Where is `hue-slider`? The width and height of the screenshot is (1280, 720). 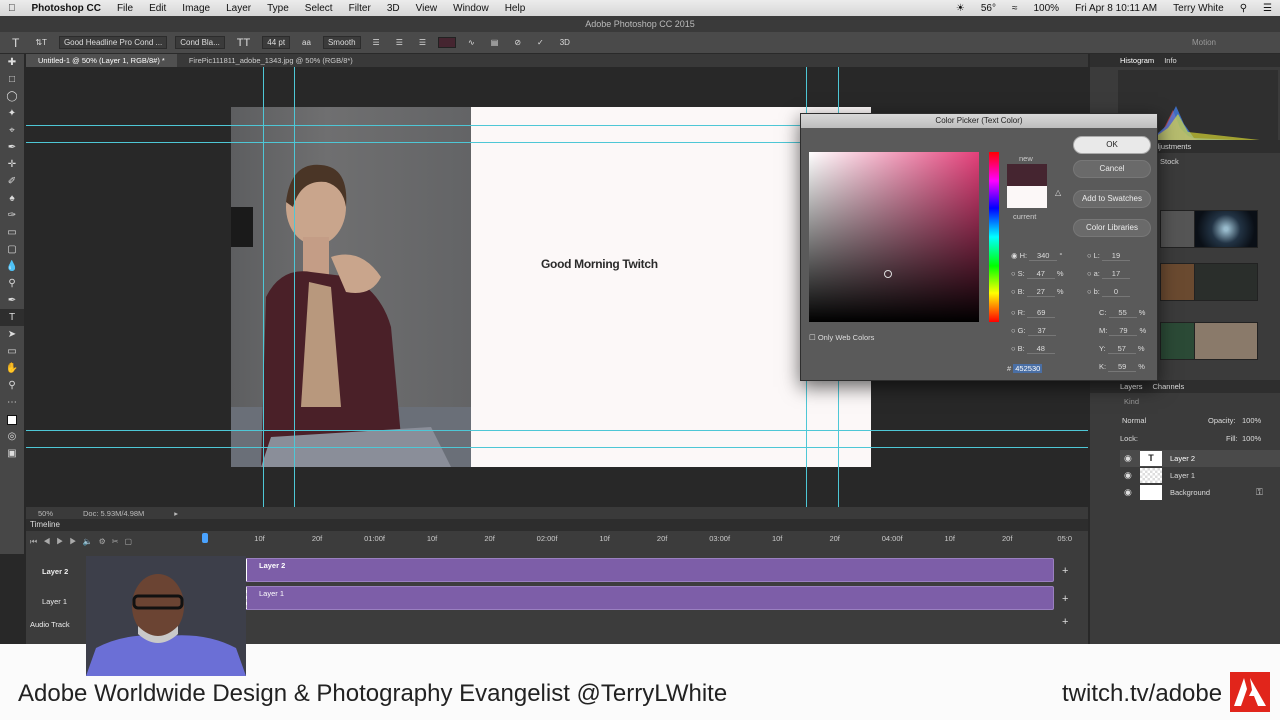
hue-slider is located at coordinates (994, 237).